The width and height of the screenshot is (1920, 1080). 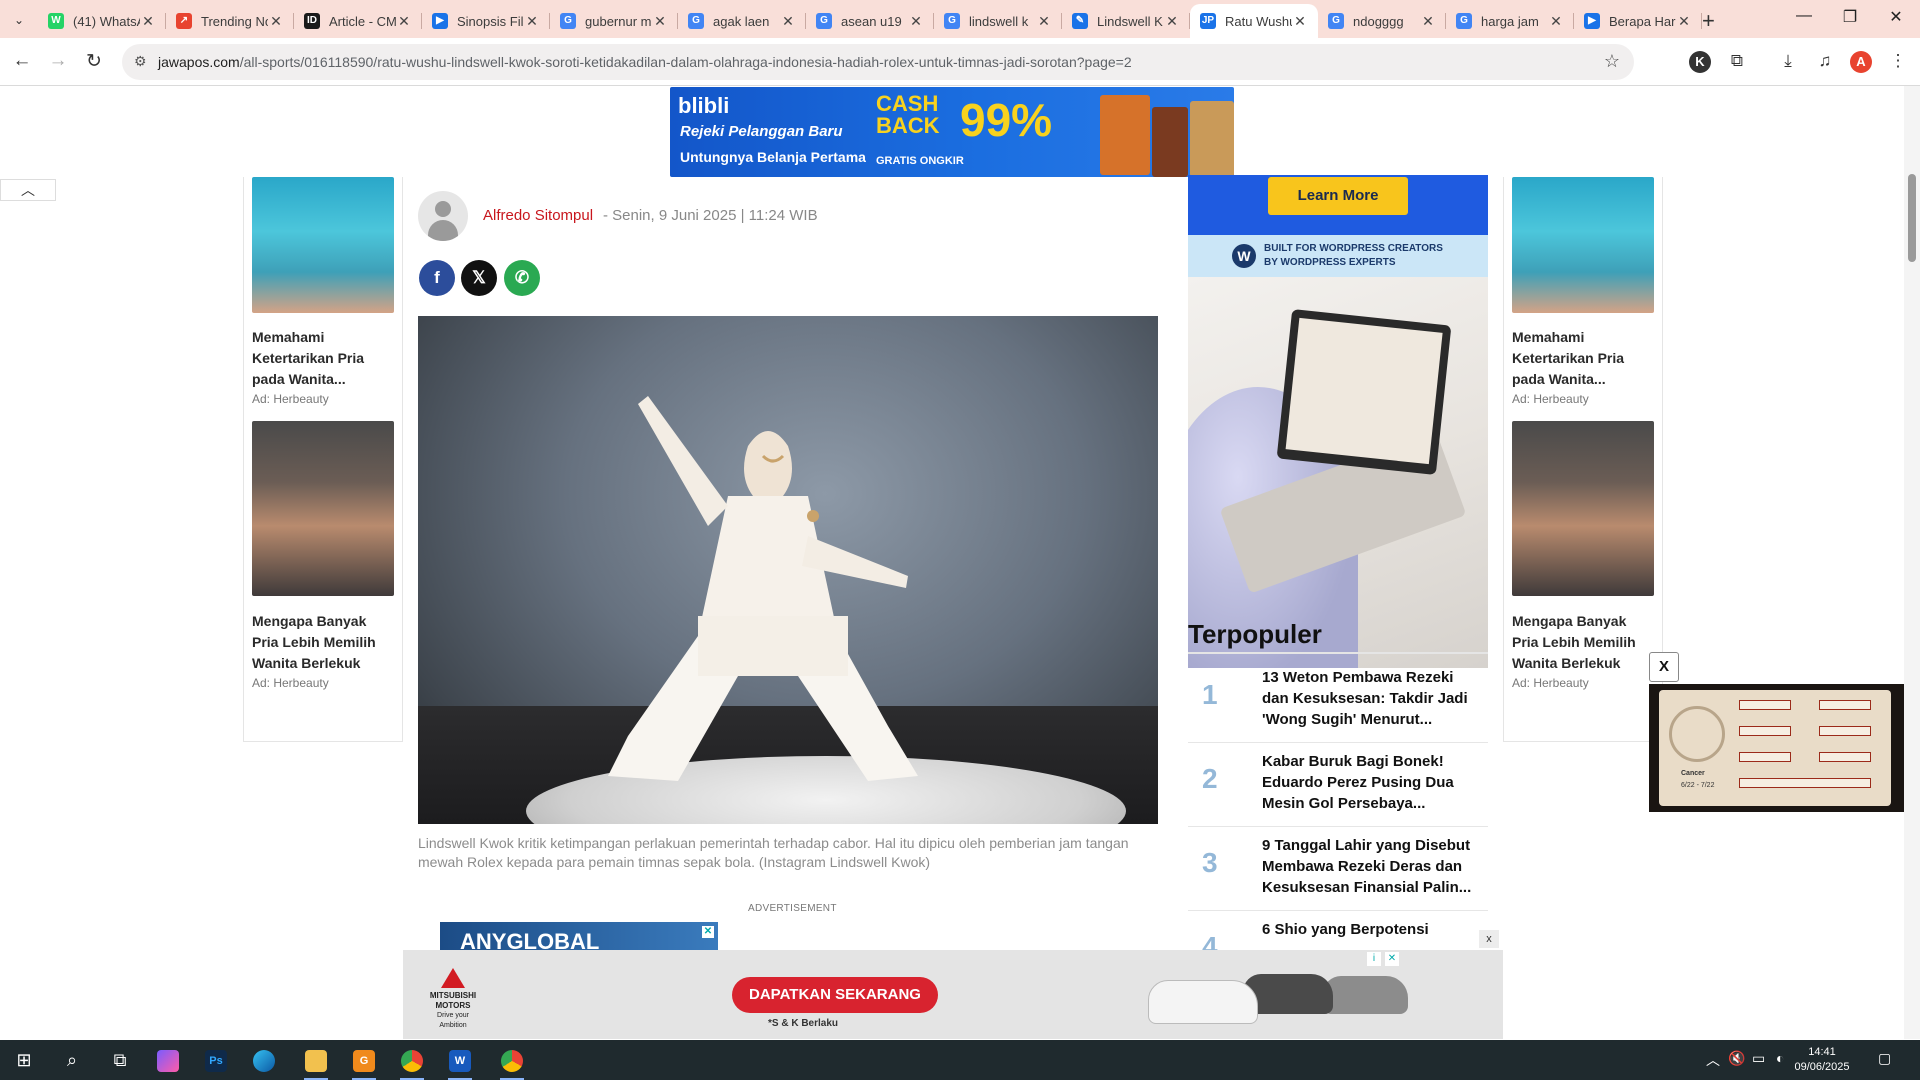 What do you see at coordinates (710, 215) in the screenshot?
I see `article-date: - Senin, 9 Juni 2025 | 11:24 WIB` at bounding box center [710, 215].